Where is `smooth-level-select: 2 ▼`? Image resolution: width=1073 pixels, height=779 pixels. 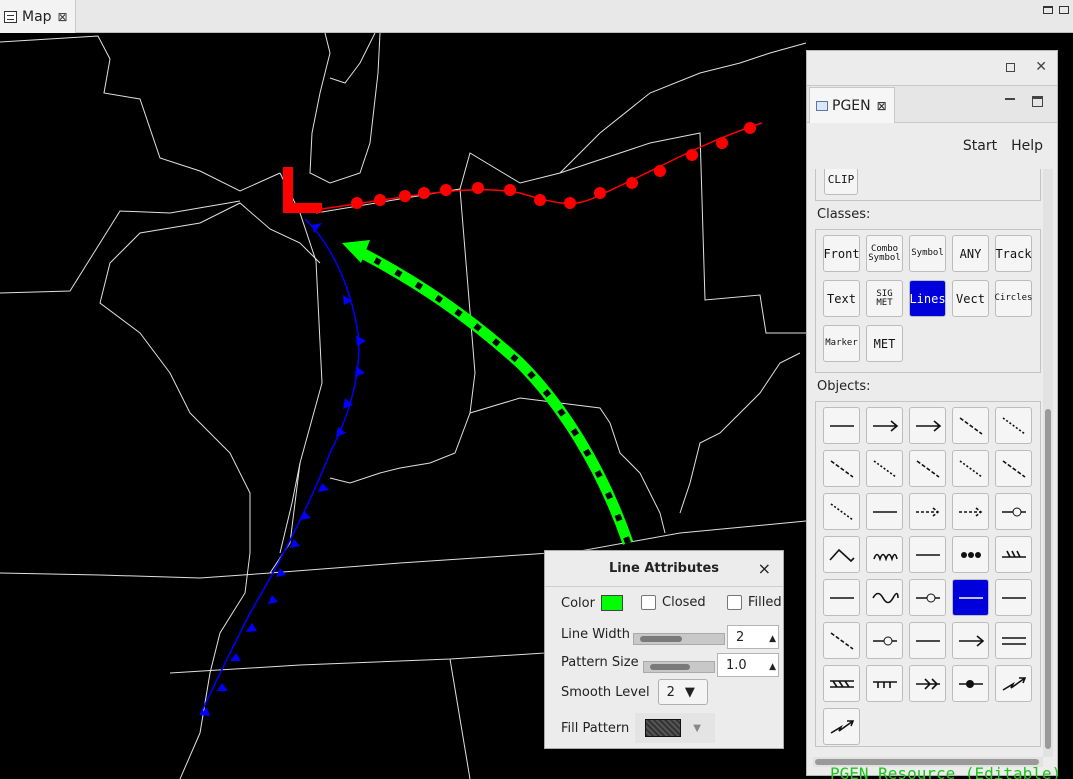
smooth-level-select: 2 ▼ is located at coordinates (682, 692).